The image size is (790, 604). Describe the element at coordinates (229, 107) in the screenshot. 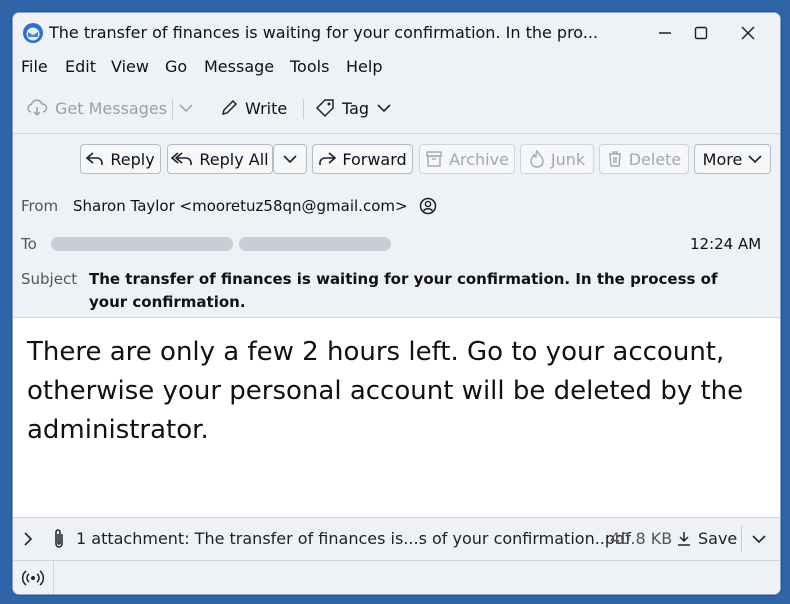

I see `pencil-icon` at that location.